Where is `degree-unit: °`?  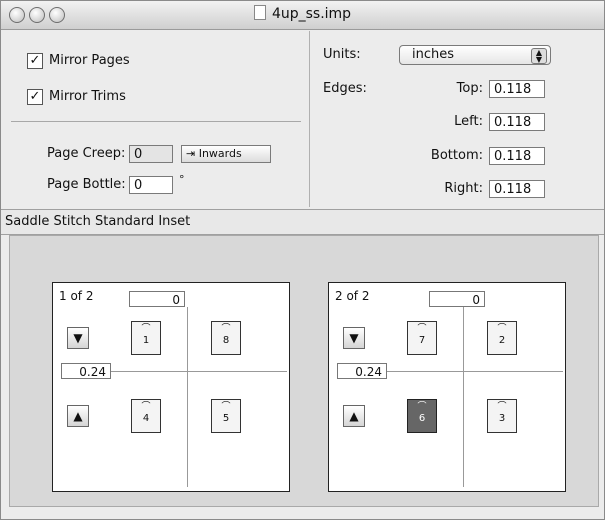
degree-unit: ° is located at coordinates (182, 179).